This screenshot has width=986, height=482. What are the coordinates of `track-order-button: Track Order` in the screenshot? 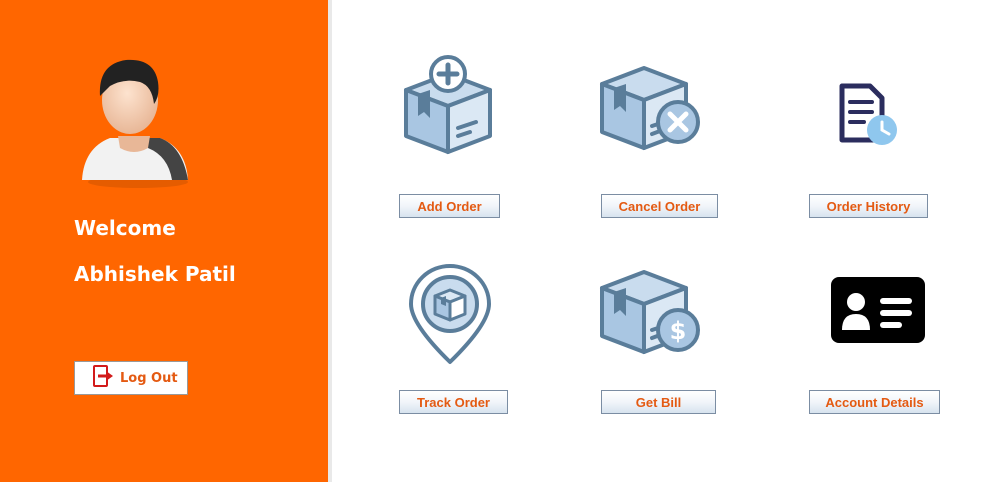 It's located at (453, 402).